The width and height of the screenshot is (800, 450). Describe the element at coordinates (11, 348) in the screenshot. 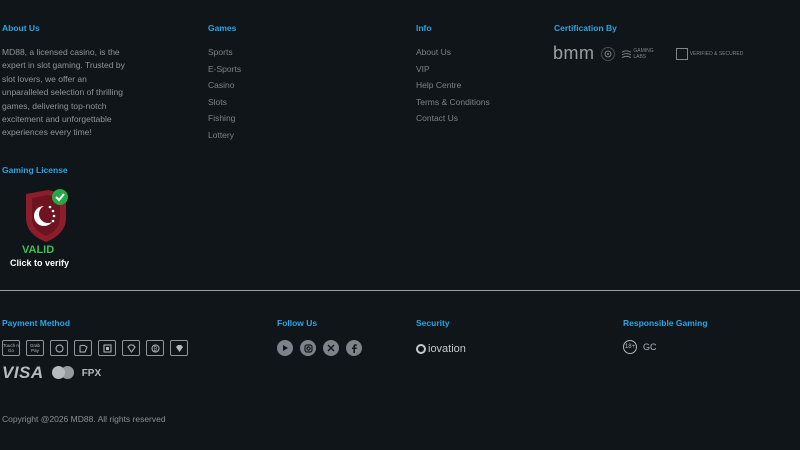

I see `touchngo-icon: Touch n Go` at that location.